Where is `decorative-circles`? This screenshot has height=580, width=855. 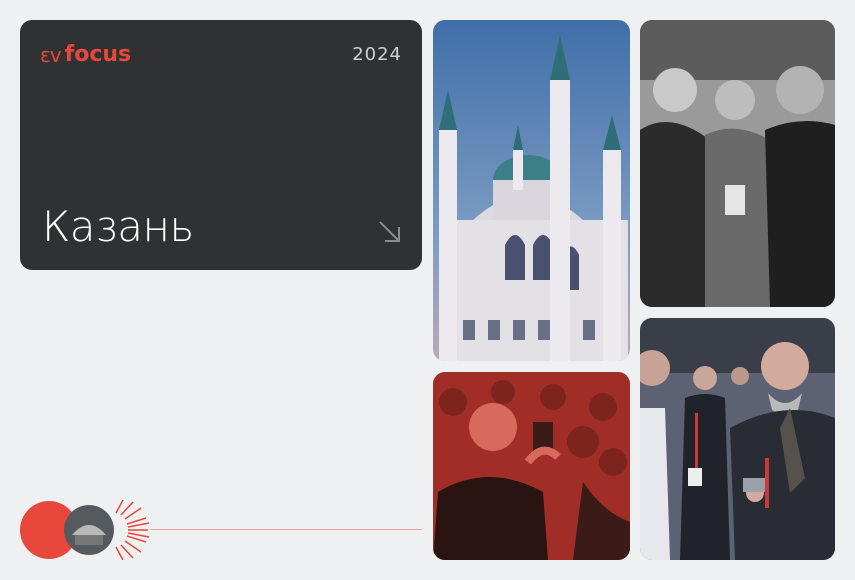 decorative-circles is located at coordinates (85, 530).